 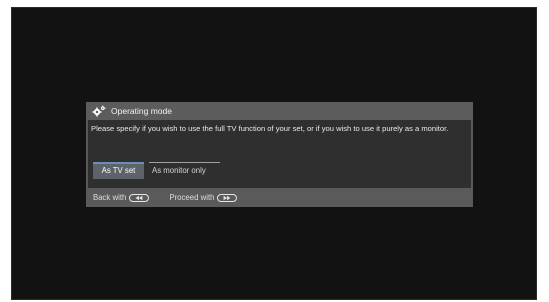 What do you see at coordinates (227, 197) in the screenshot?
I see `fast-forward-key-icon` at bounding box center [227, 197].